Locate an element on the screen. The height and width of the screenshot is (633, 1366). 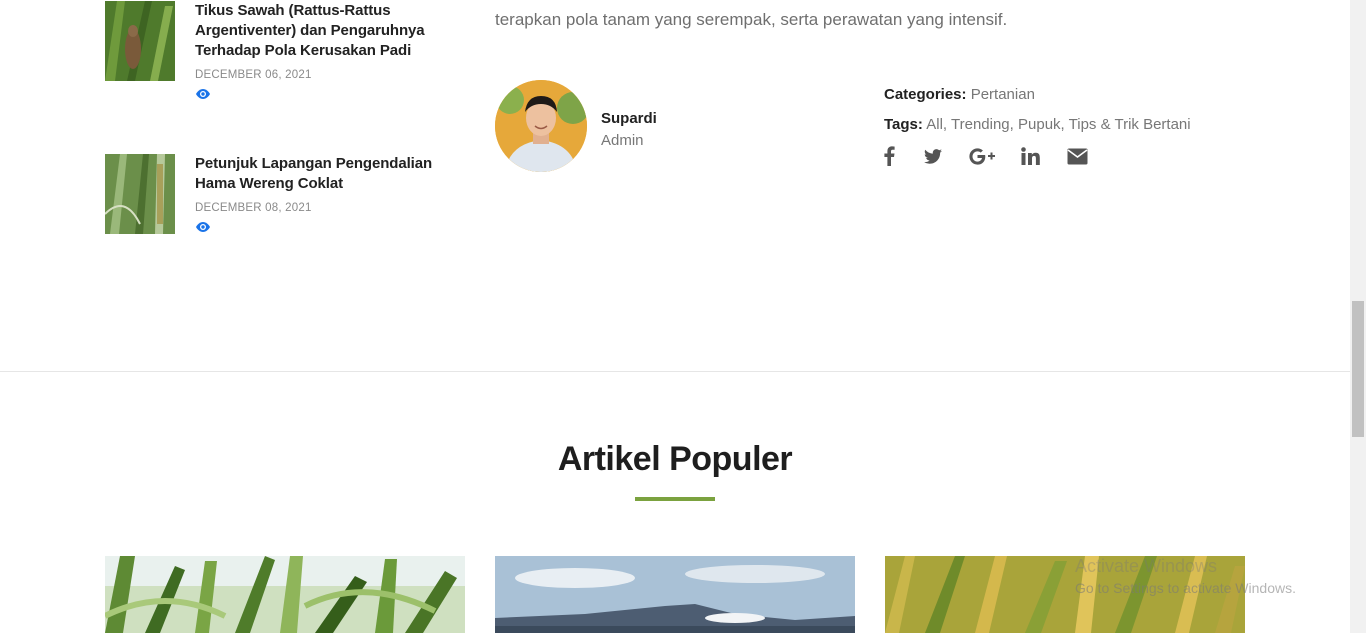
section-title: Artikel Populer is located at coordinates (675, 459).